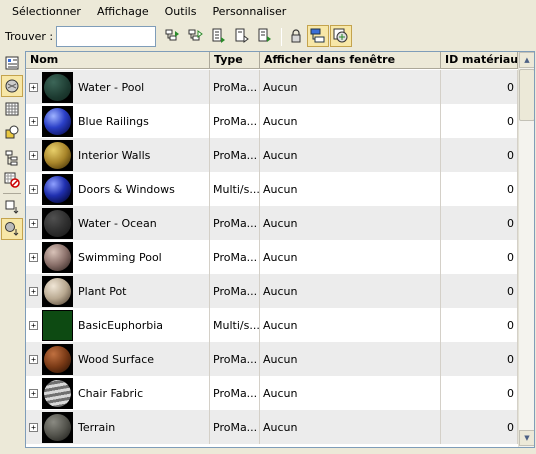 The height and width of the screenshot is (454, 536). I want to click on select-all-icon, so click(173, 36).